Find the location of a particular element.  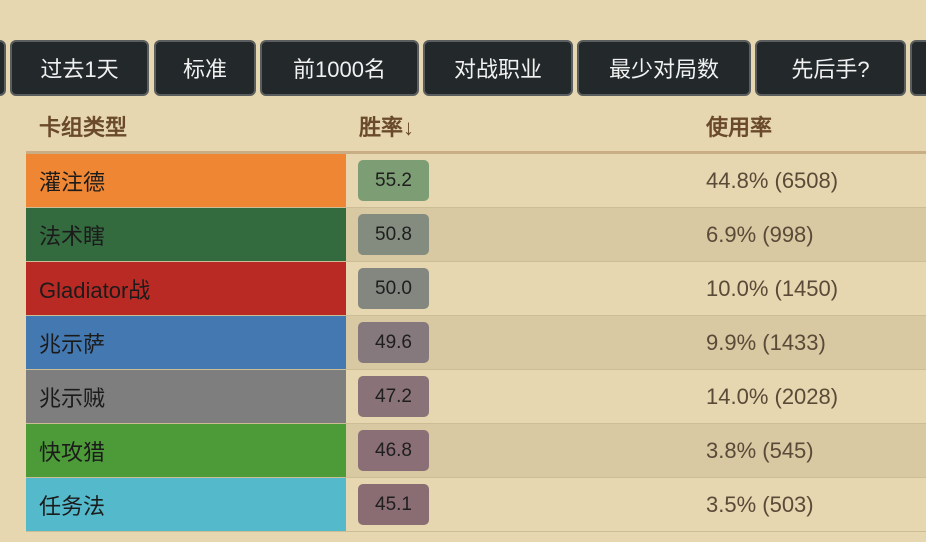

filter-label: 标准 is located at coordinates (204, 69).